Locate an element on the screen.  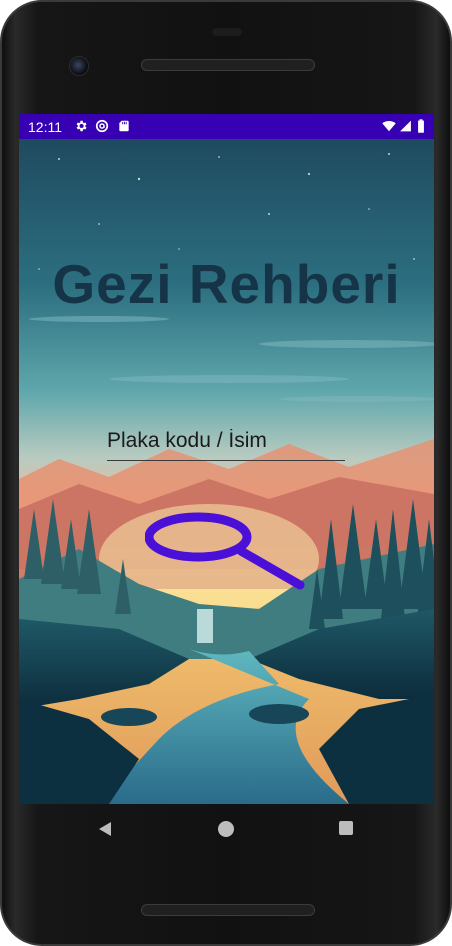
magnifier-icon is located at coordinates (224, 551).